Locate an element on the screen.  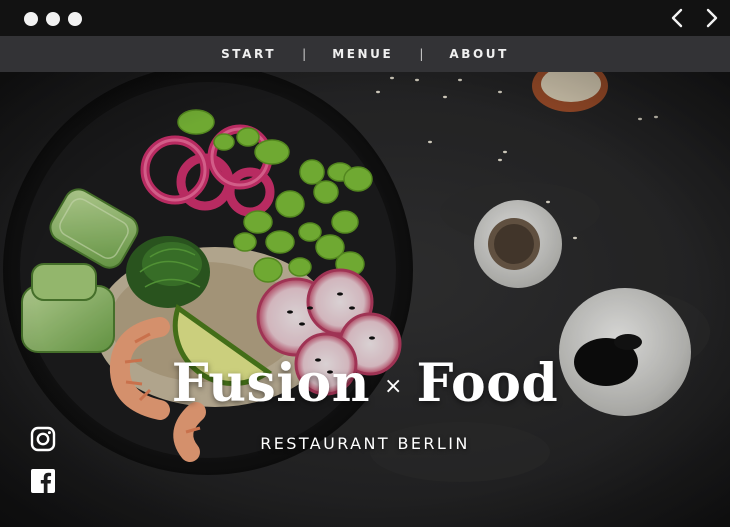
instagram-icon is located at coordinates (43, 439).